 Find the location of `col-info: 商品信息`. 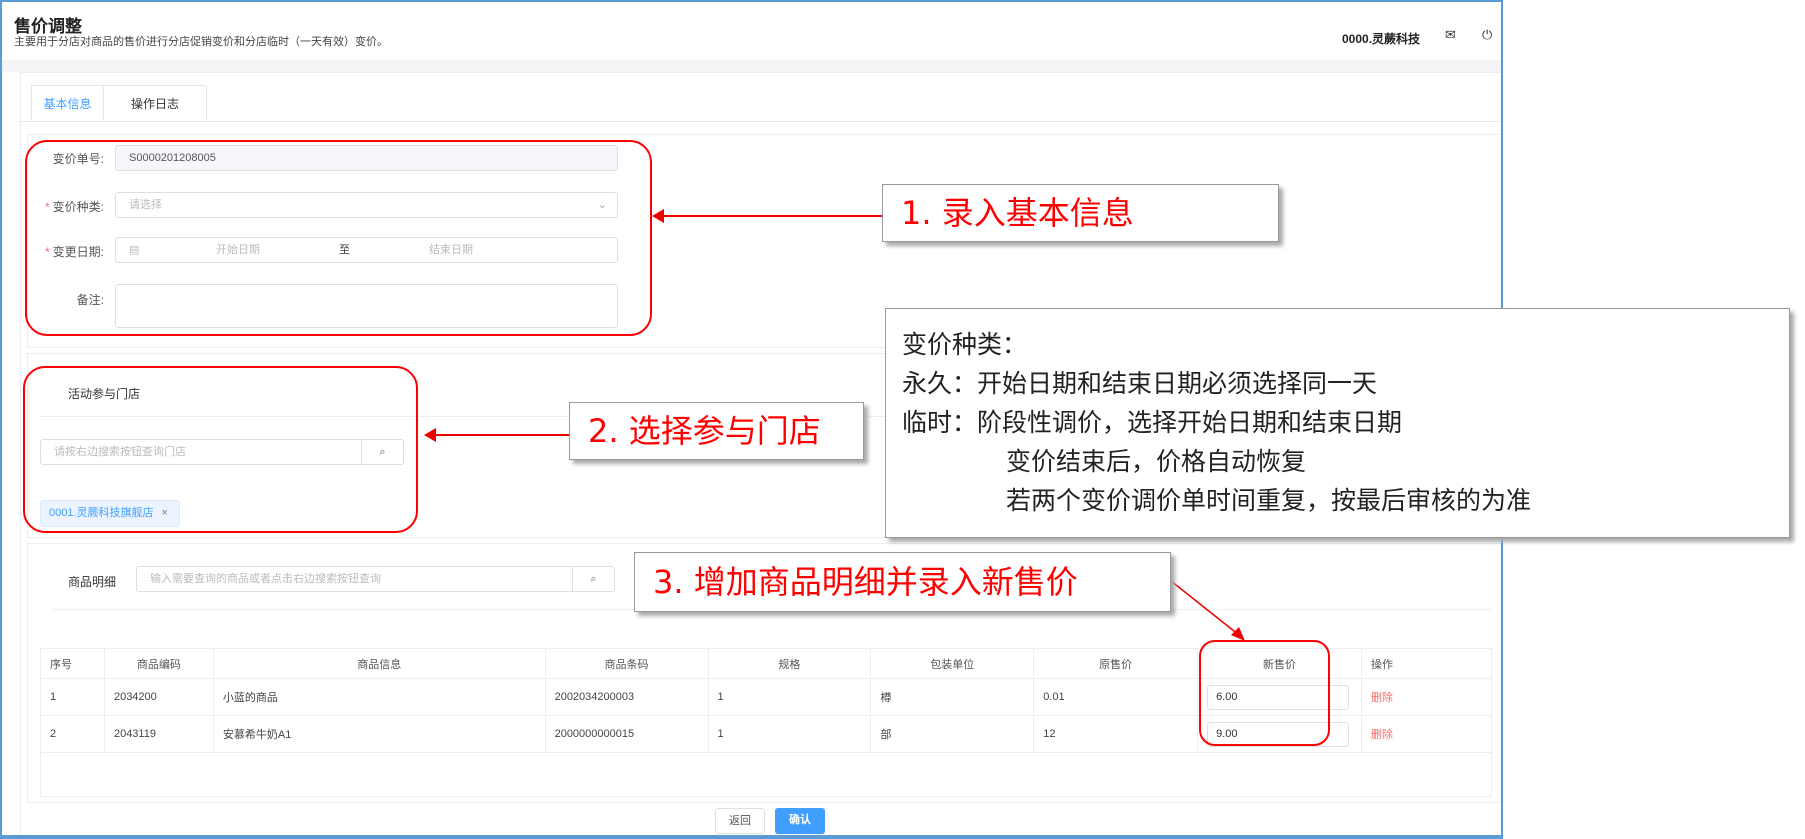

col-info: 商品信息 is located at coordinates (379, 663).